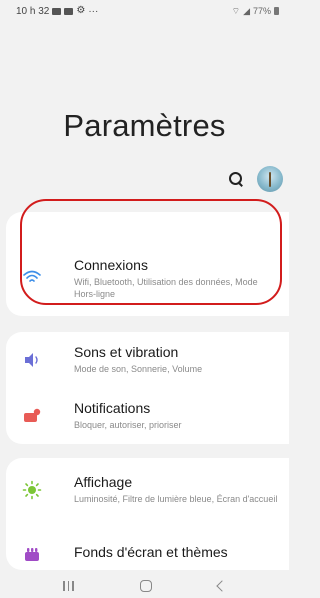  What do you see at coordinates (32, 490) in the screenshot?
I see `brightness-icon` at bounding box center [32, 490].